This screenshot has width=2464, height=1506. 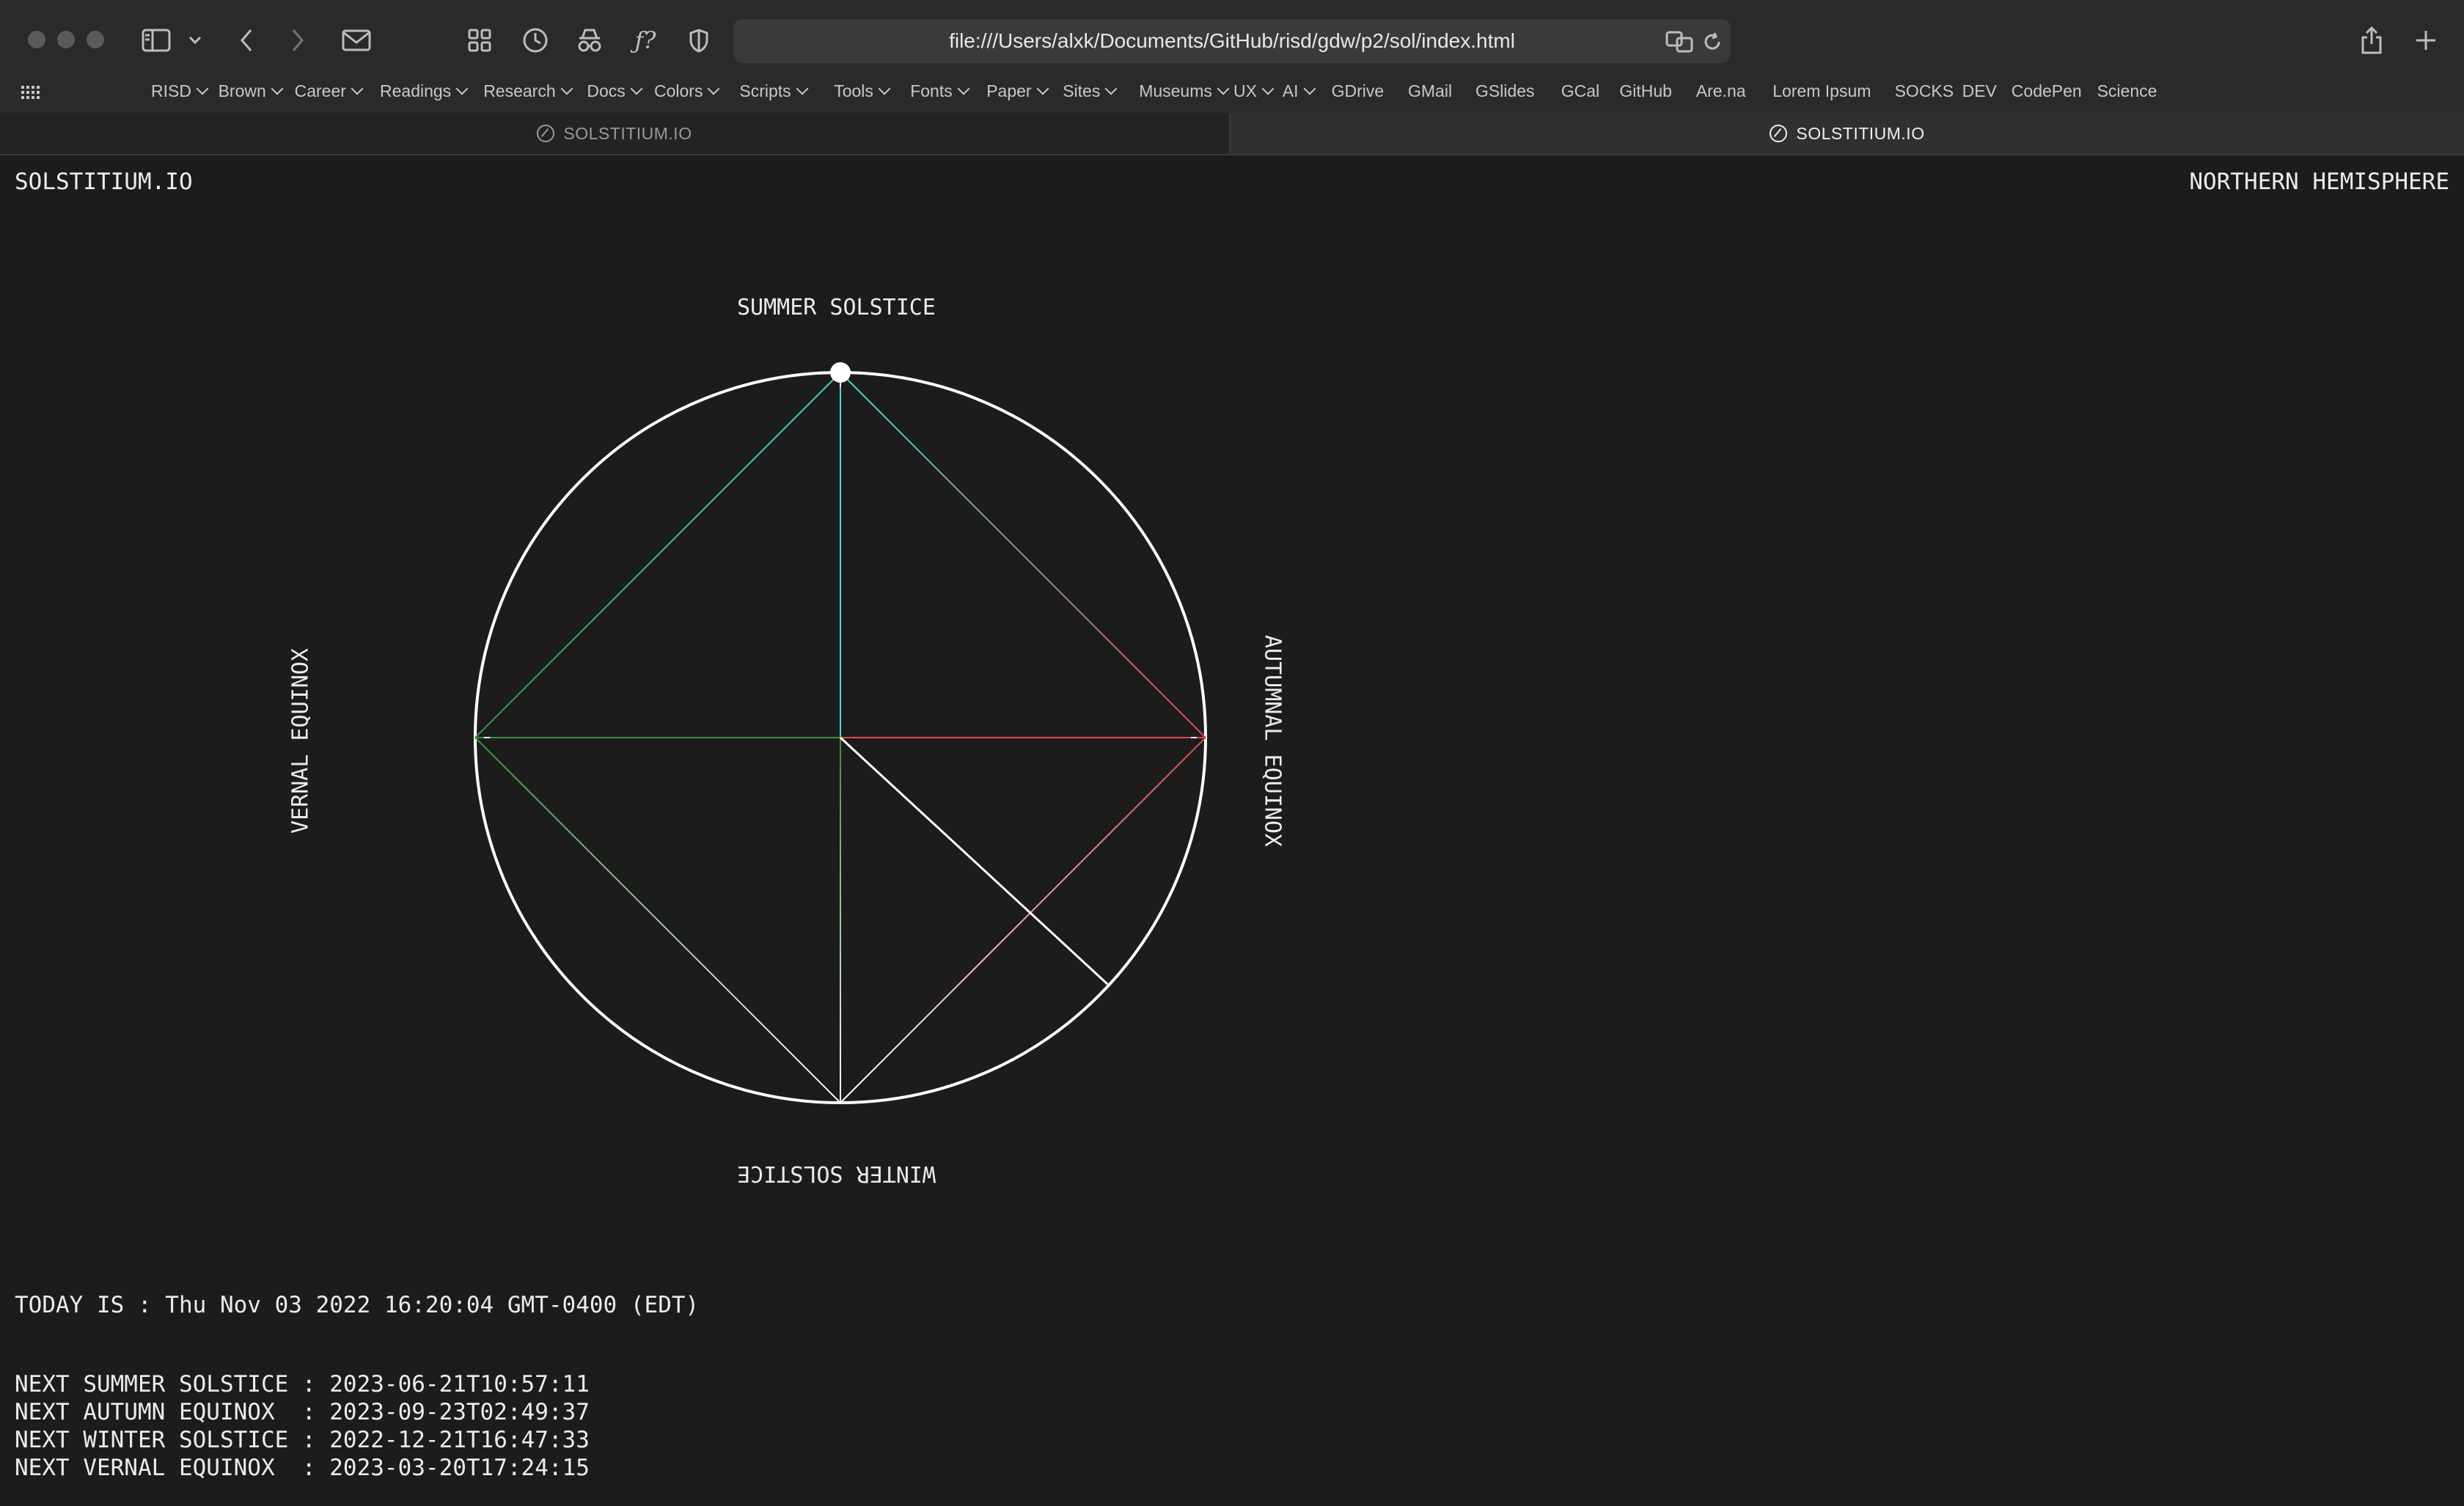 What do you see at coordinates (974, 860) in the screenshot?
I see `current-date-hand` at bounding box center [974, 860].